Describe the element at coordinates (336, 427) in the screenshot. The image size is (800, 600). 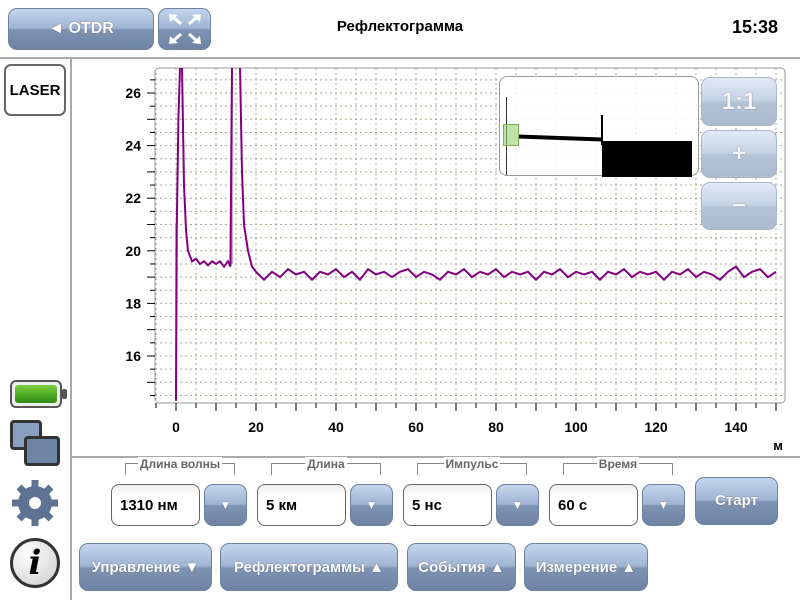
I see `x-tick-label: 40` at that location.